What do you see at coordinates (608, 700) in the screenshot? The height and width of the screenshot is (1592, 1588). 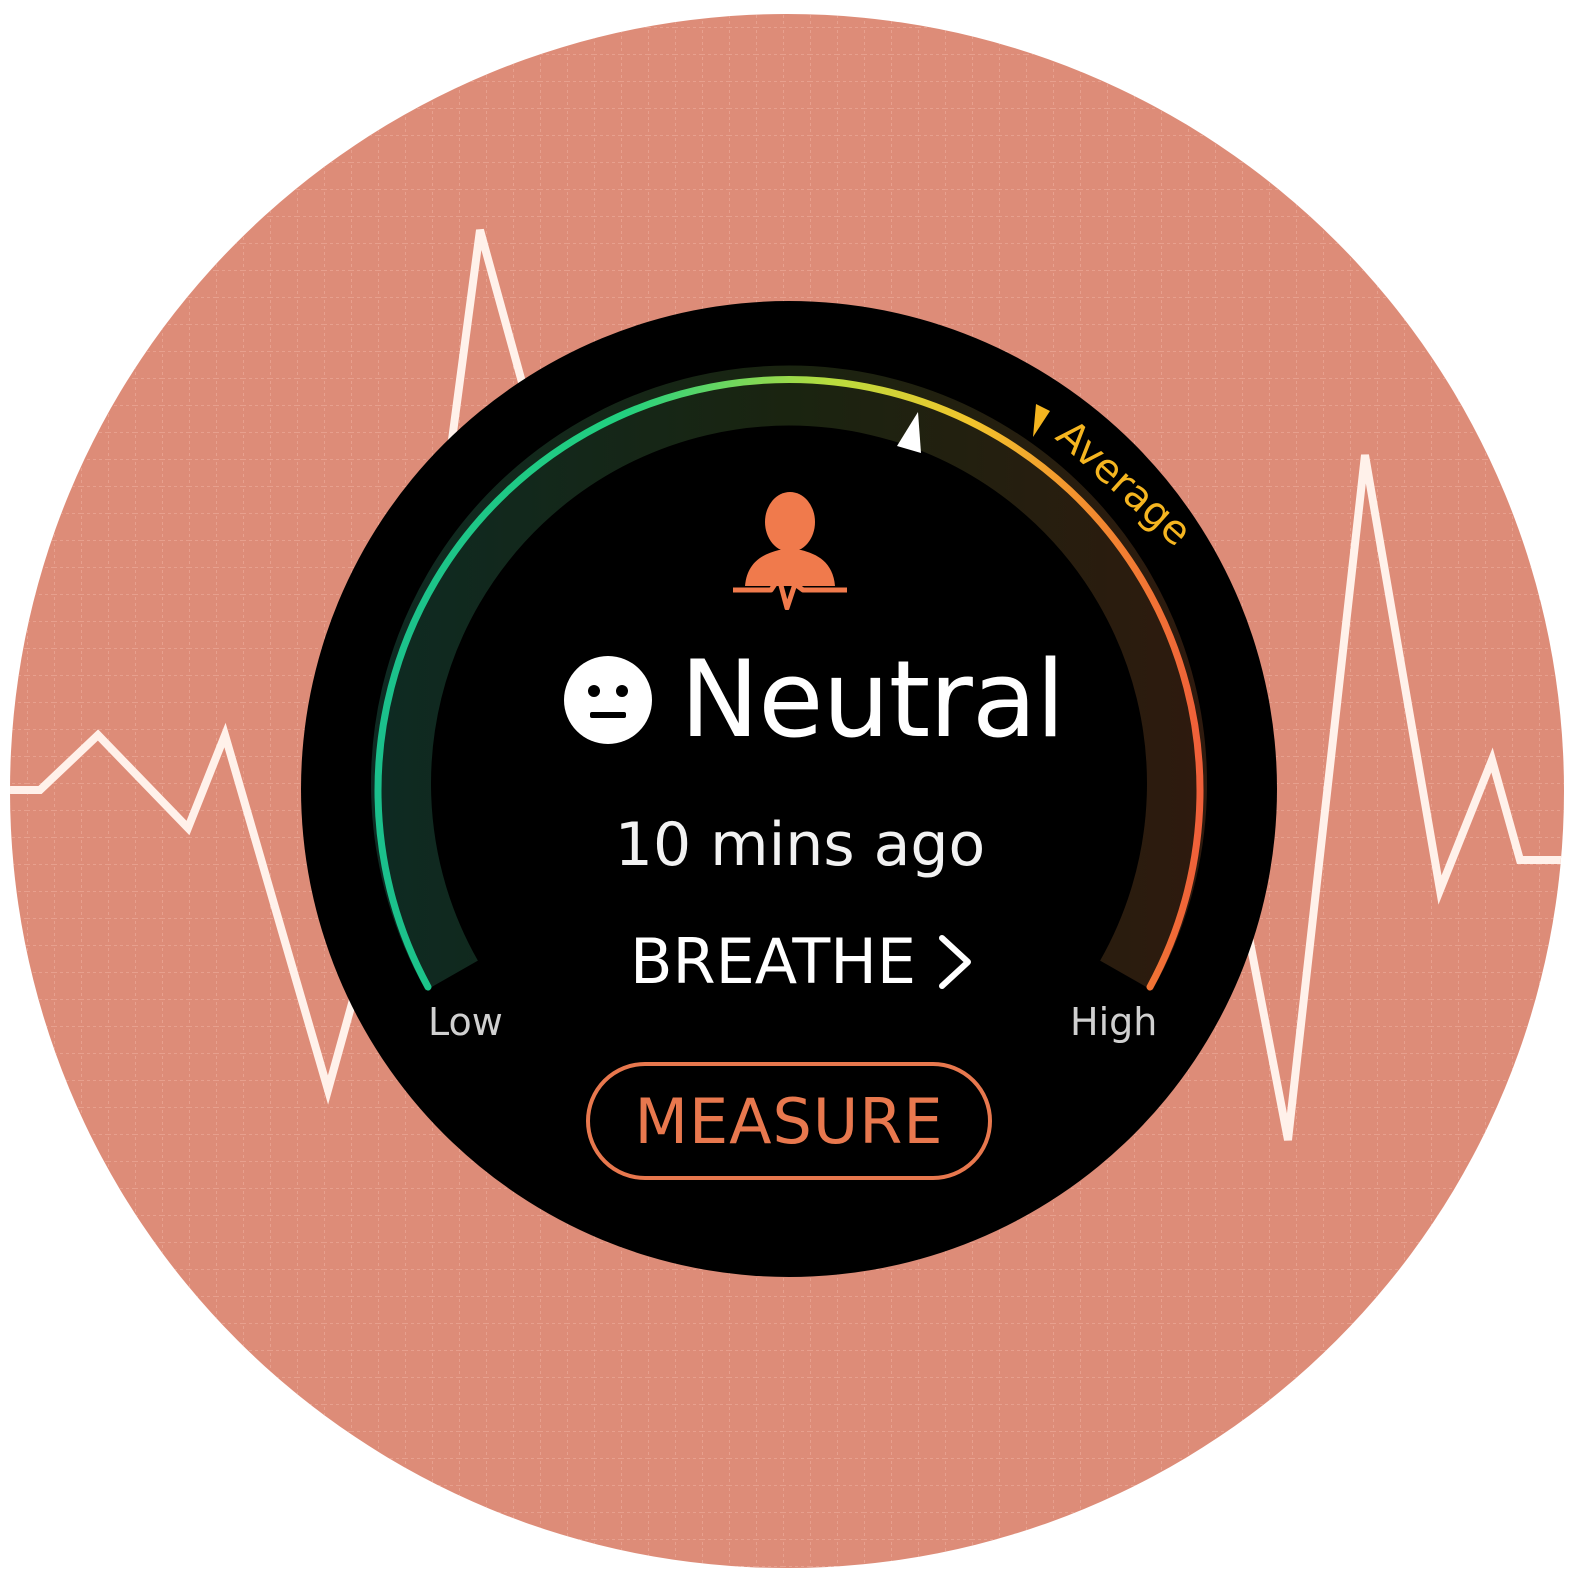 I see `neutral-face-icon` at bounding box center [608, 700].